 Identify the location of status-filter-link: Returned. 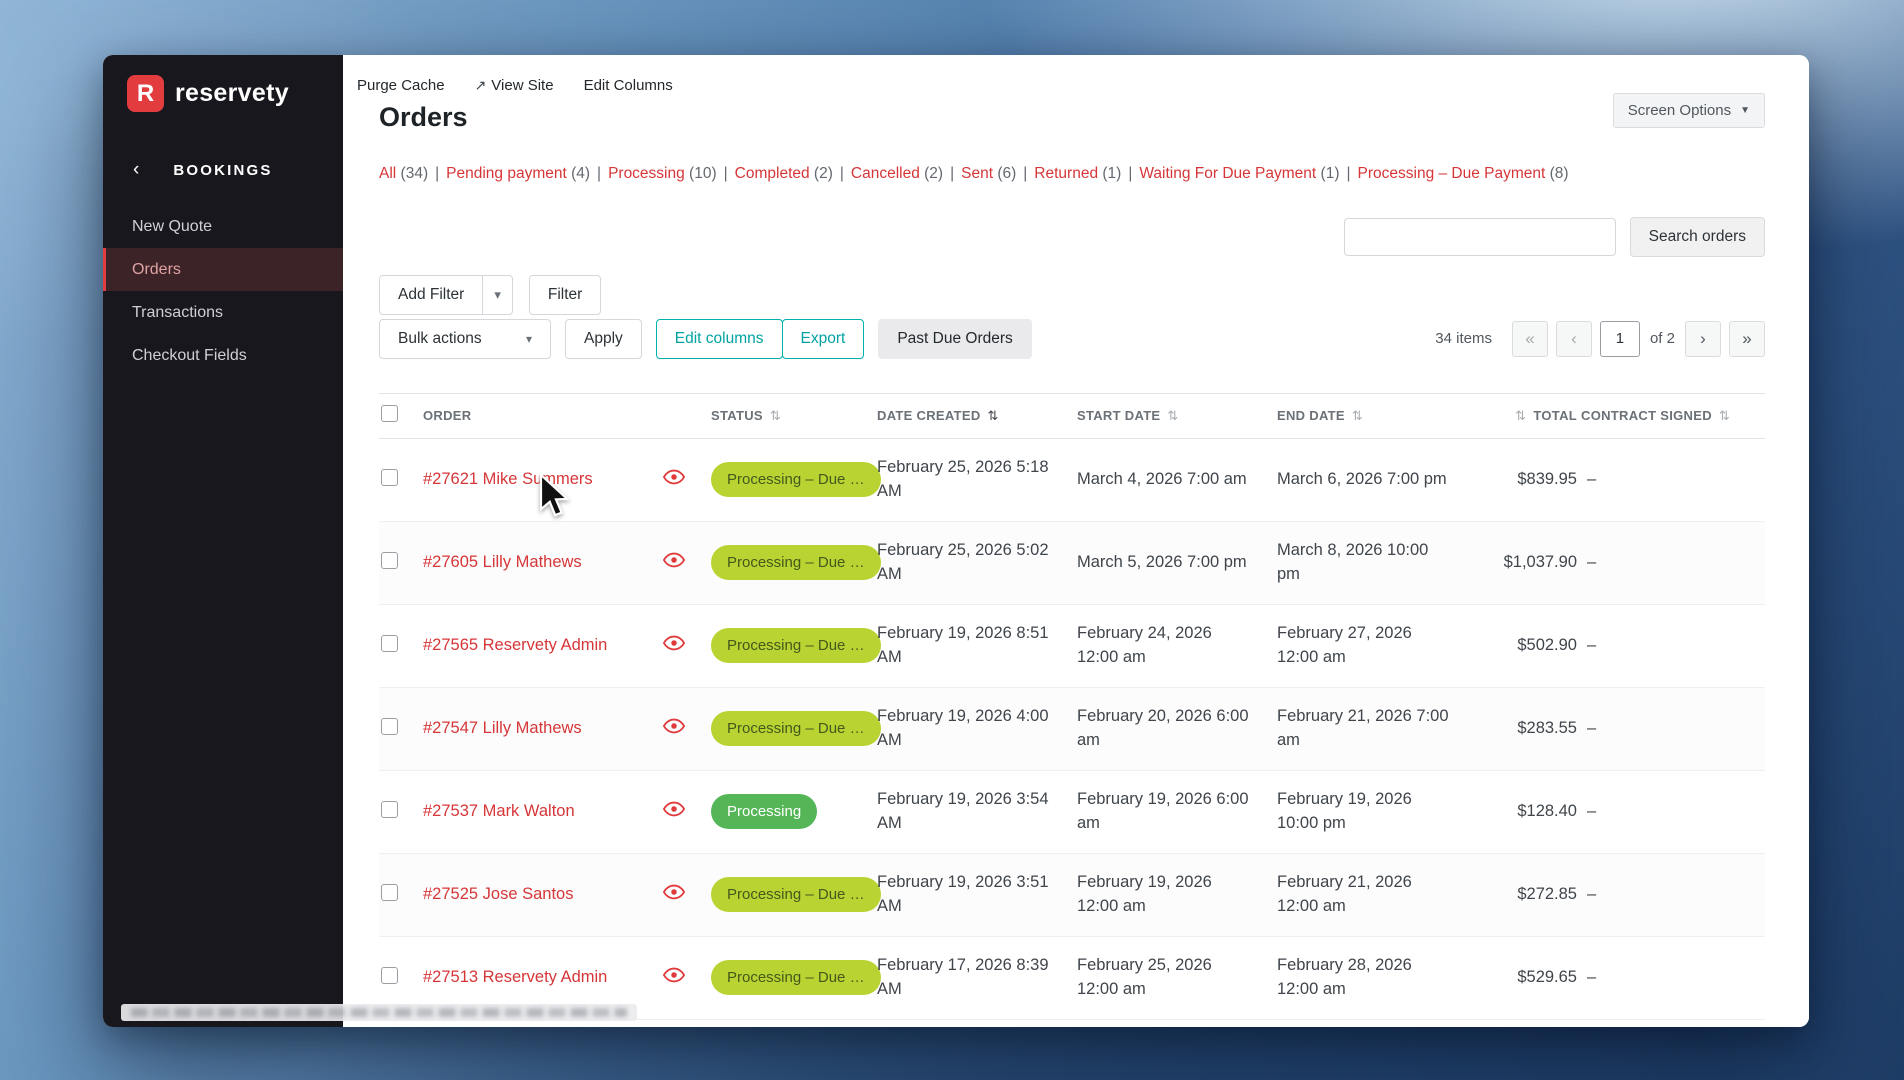
(1066, 173).